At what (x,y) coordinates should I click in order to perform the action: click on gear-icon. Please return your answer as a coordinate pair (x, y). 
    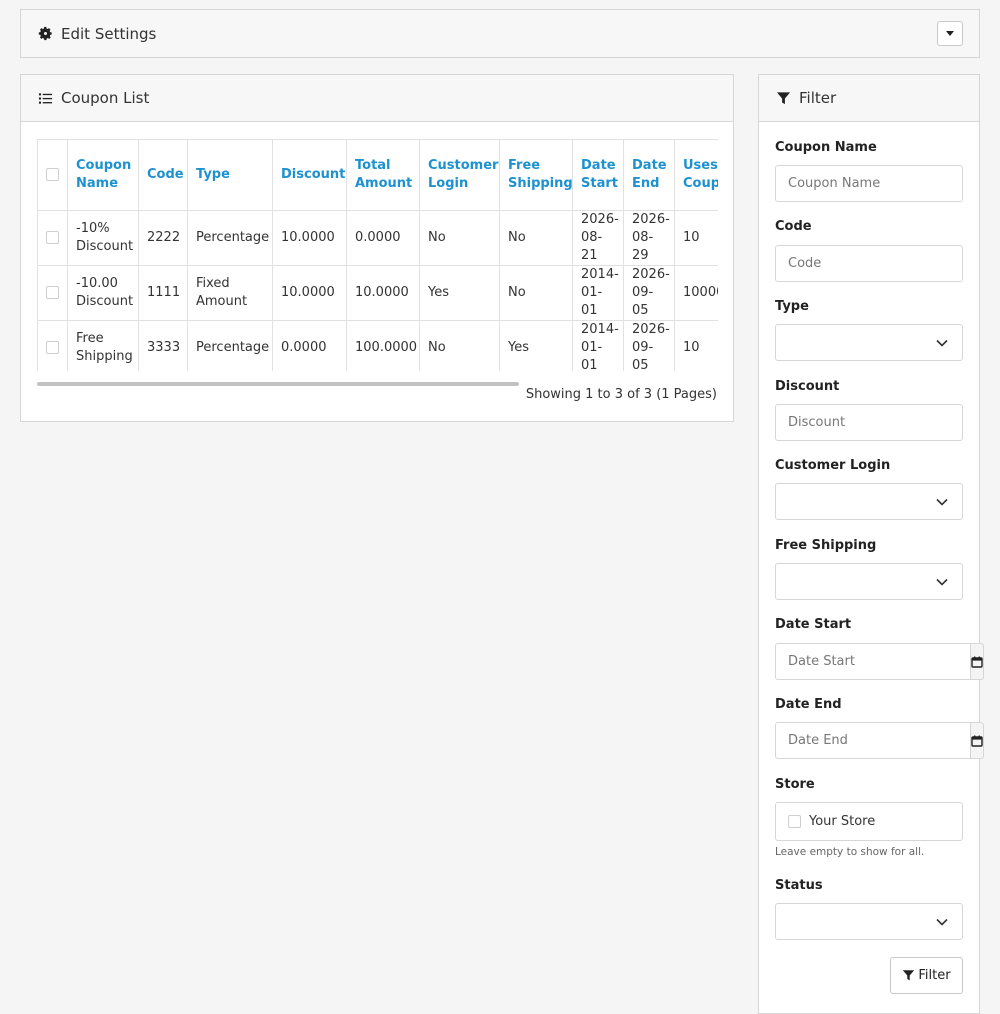
    Looking at the image, I should click on (45, 34).